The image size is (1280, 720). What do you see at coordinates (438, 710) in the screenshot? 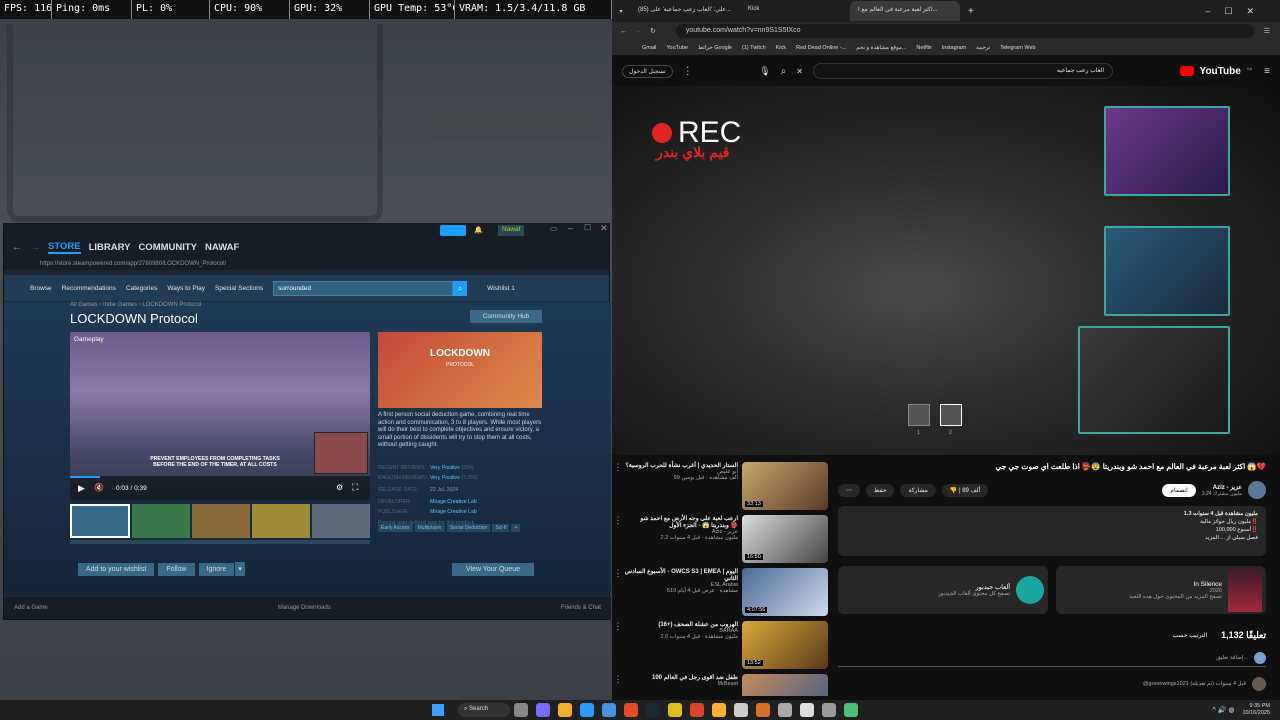
I see `start-icon` at bounding box center [438, 710].